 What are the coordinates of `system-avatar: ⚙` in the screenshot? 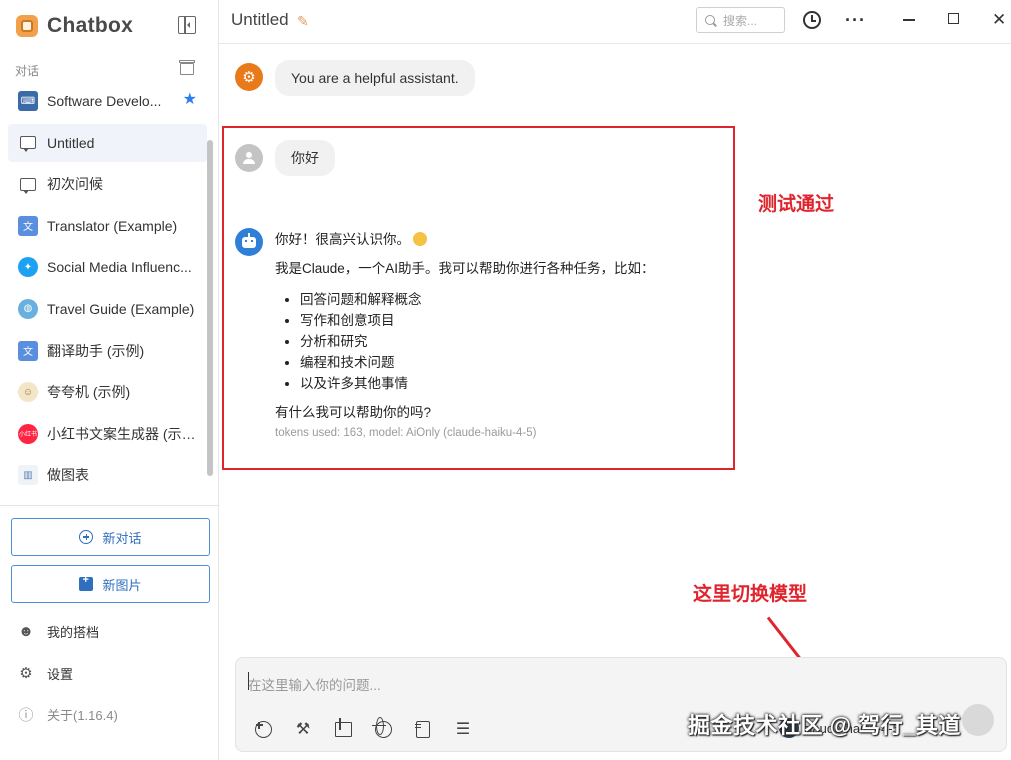 It's located at (249, 77).